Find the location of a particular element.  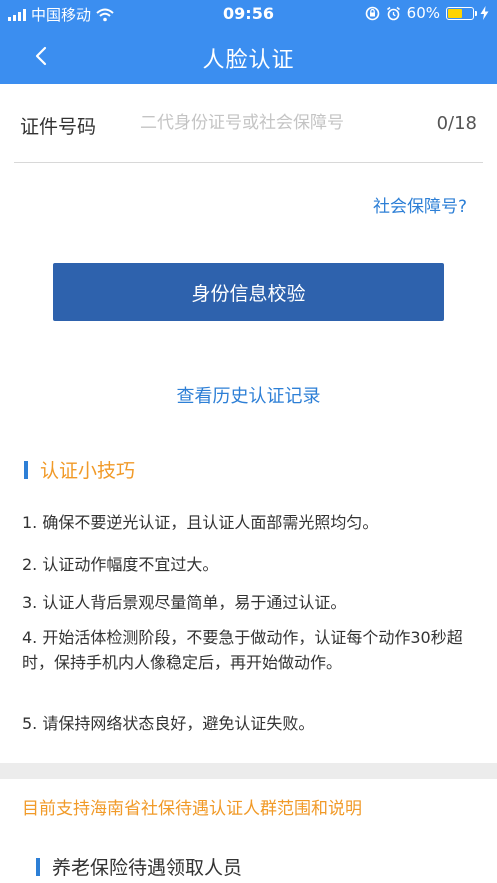

tip-item: 1. 确保不要逆光认证，且认证人面部需光照均匀。 is located at coordinates (200, 522).